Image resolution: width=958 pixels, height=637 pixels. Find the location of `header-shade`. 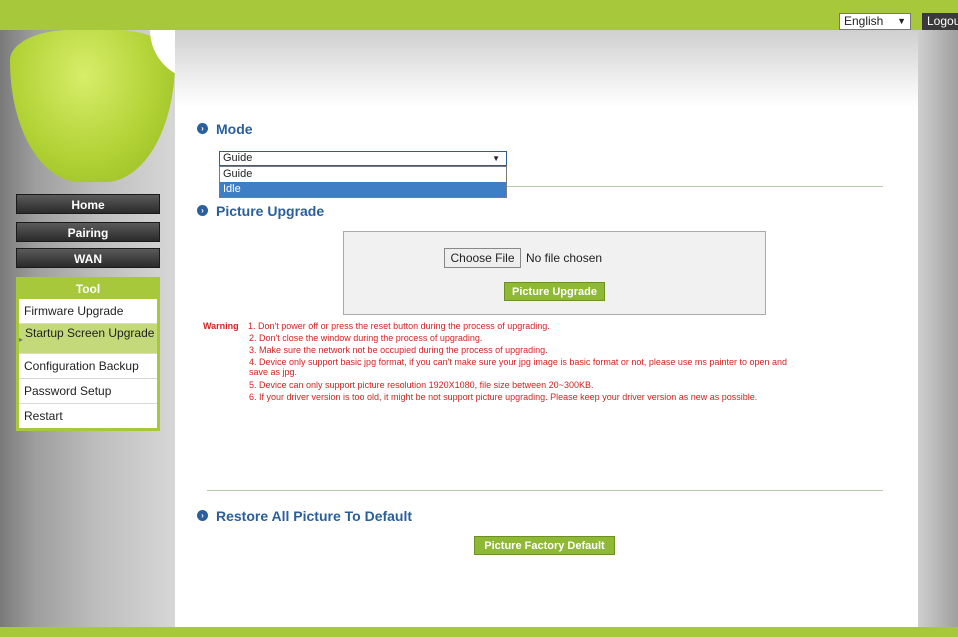

header-shade is located at coordinates (546, 69).